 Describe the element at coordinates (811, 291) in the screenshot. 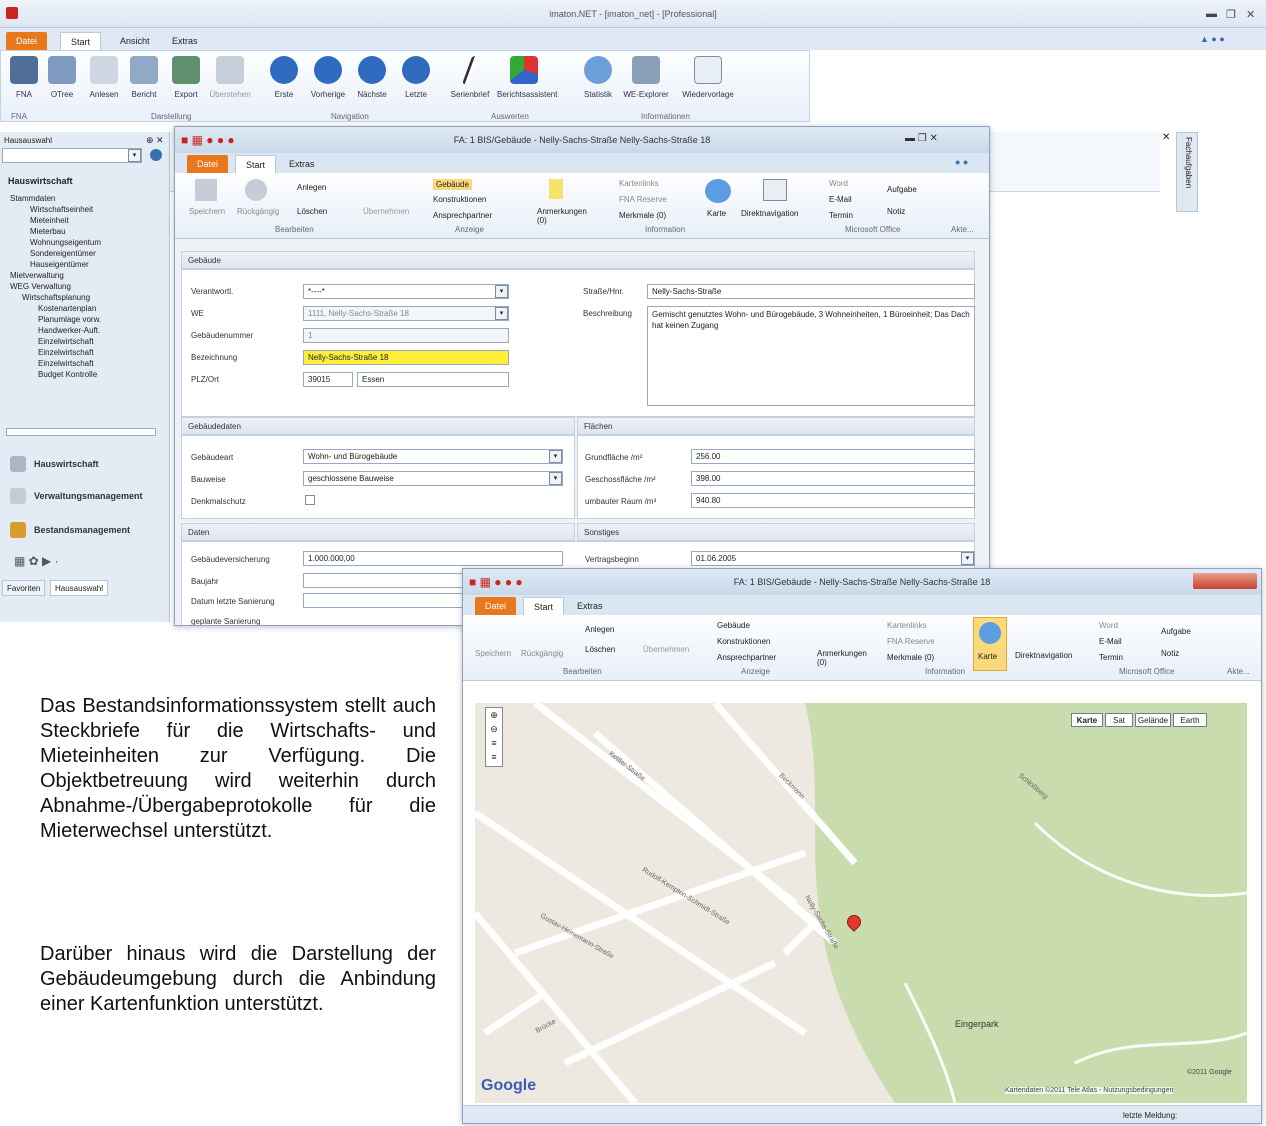

I see `strasse-field: Nelly-Sachs-Straße` at that location.